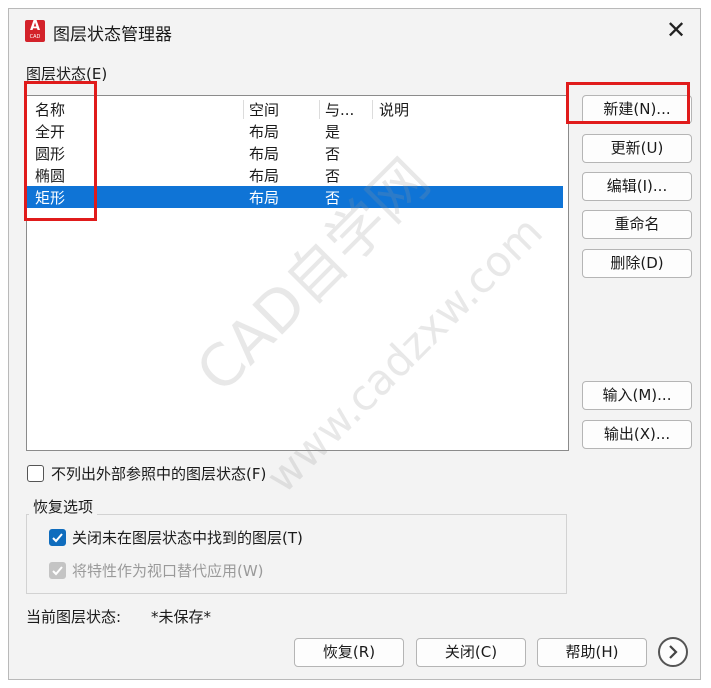 The image size is (711, 688). Describe the element at coordinates (349, 652) in the screenshot. I see `restore-button: 恢复(R)` at that location.